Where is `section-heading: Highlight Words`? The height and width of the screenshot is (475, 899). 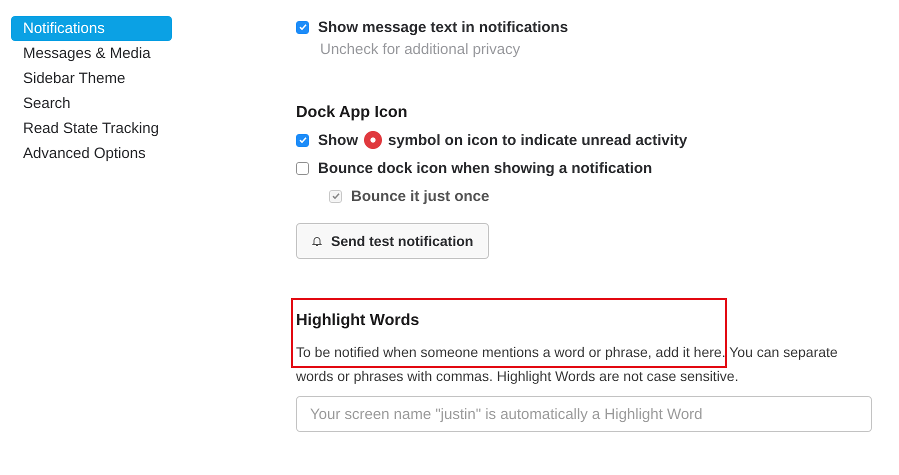 section-heading: Highlight Words is located at coordinates (358, 321).